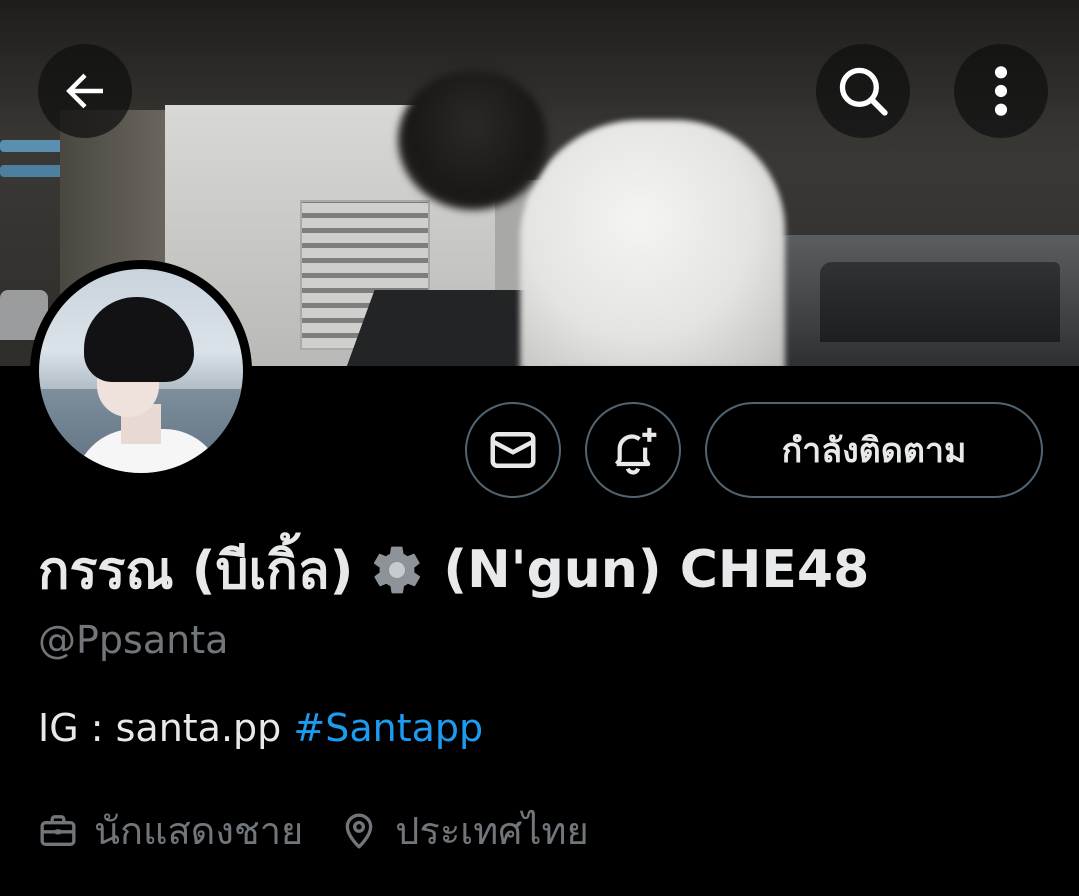  I want to click on back-button, so click(85, 91).